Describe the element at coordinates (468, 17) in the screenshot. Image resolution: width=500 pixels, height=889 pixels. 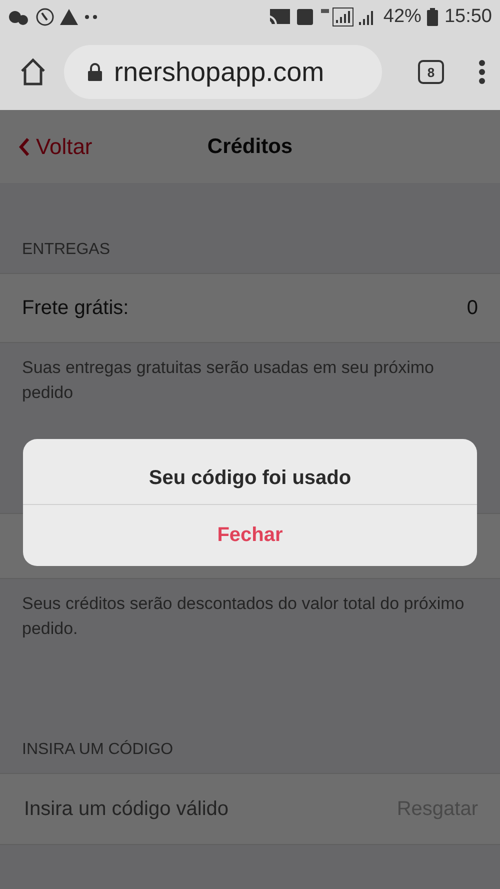
I see `clock: 15:50` at that location.